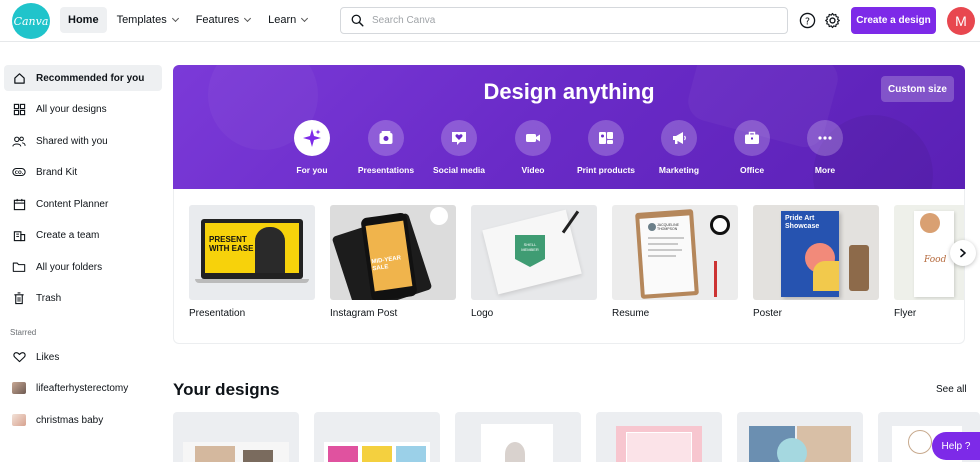 The image size is (980, 462). Describe the element at coordinates (231, 244) in the screenshot. I see `thumbnail-text: PRESENT WITH EASE` at that location.